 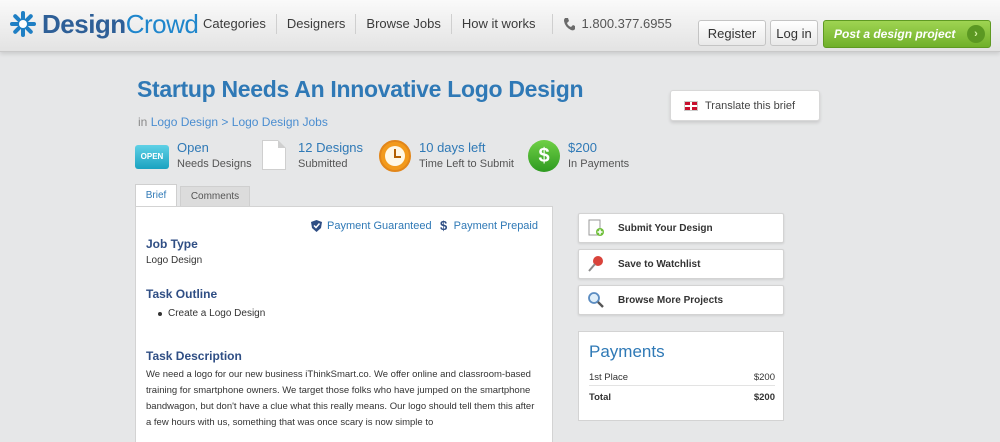 What do you see at coordinates (194, 356) in the screenshot?
I see `task-description-heading: Task Description` at bounding box center [194, 356].